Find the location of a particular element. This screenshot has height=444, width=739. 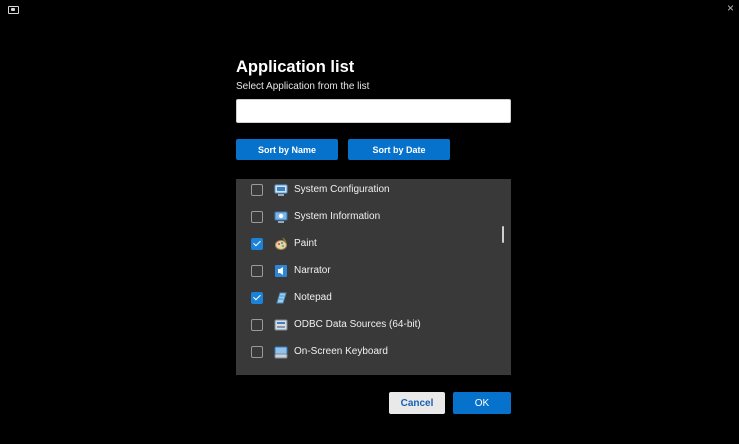

list-item-label: Narrator is located at coordinates (312, 270).